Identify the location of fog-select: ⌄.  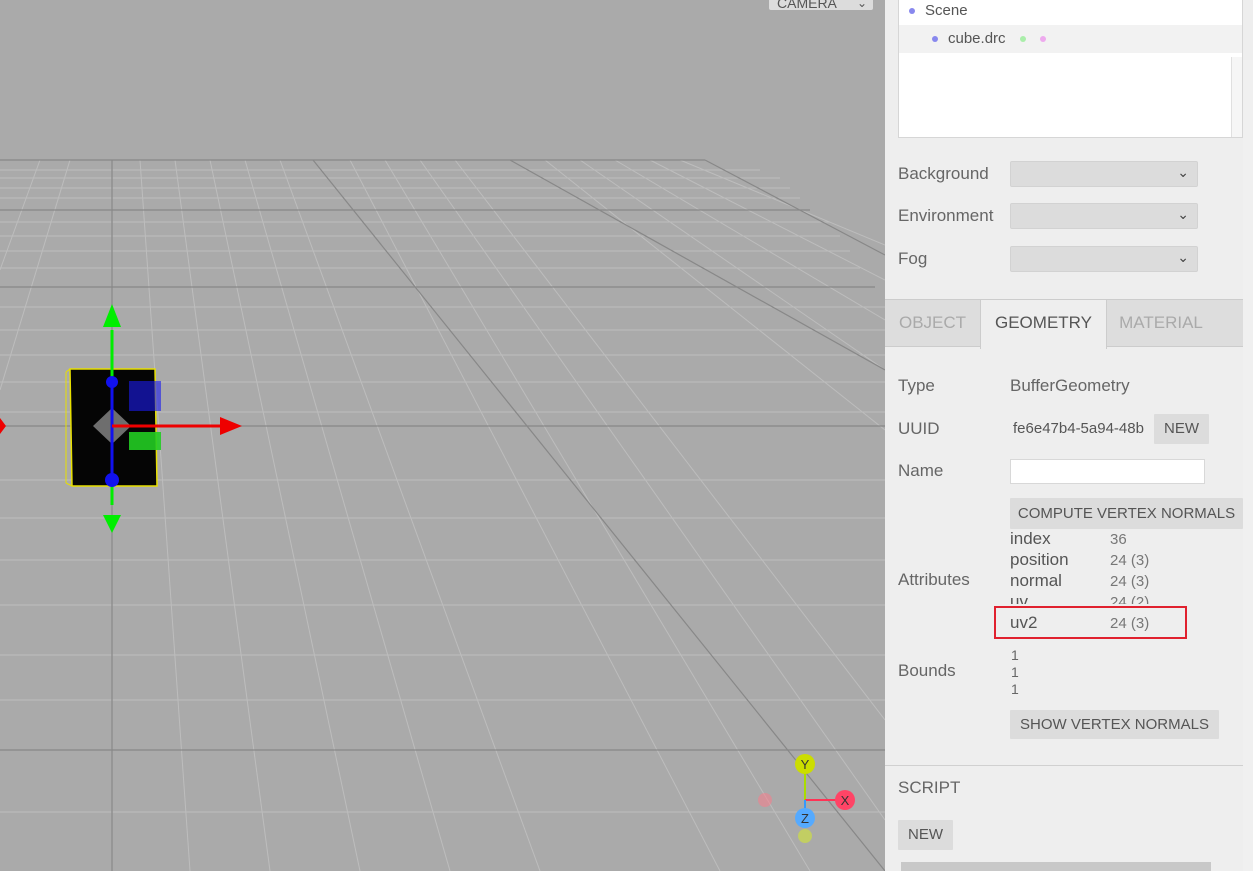
(1104, 259).